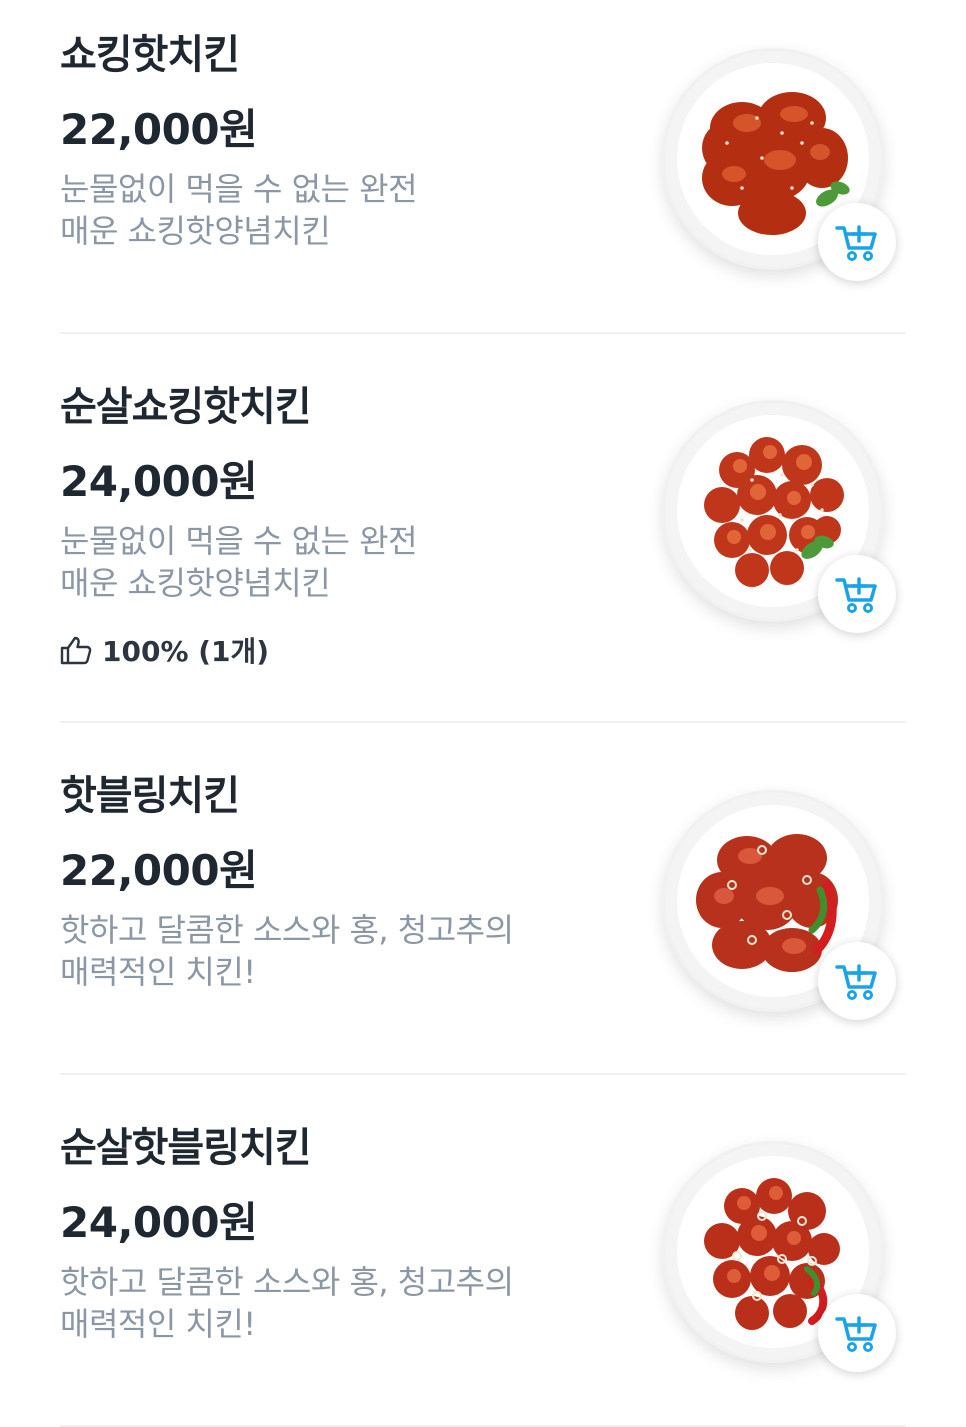  I want to click on menu-item-name: 쇼킹핫치킨, so click(150, 55).